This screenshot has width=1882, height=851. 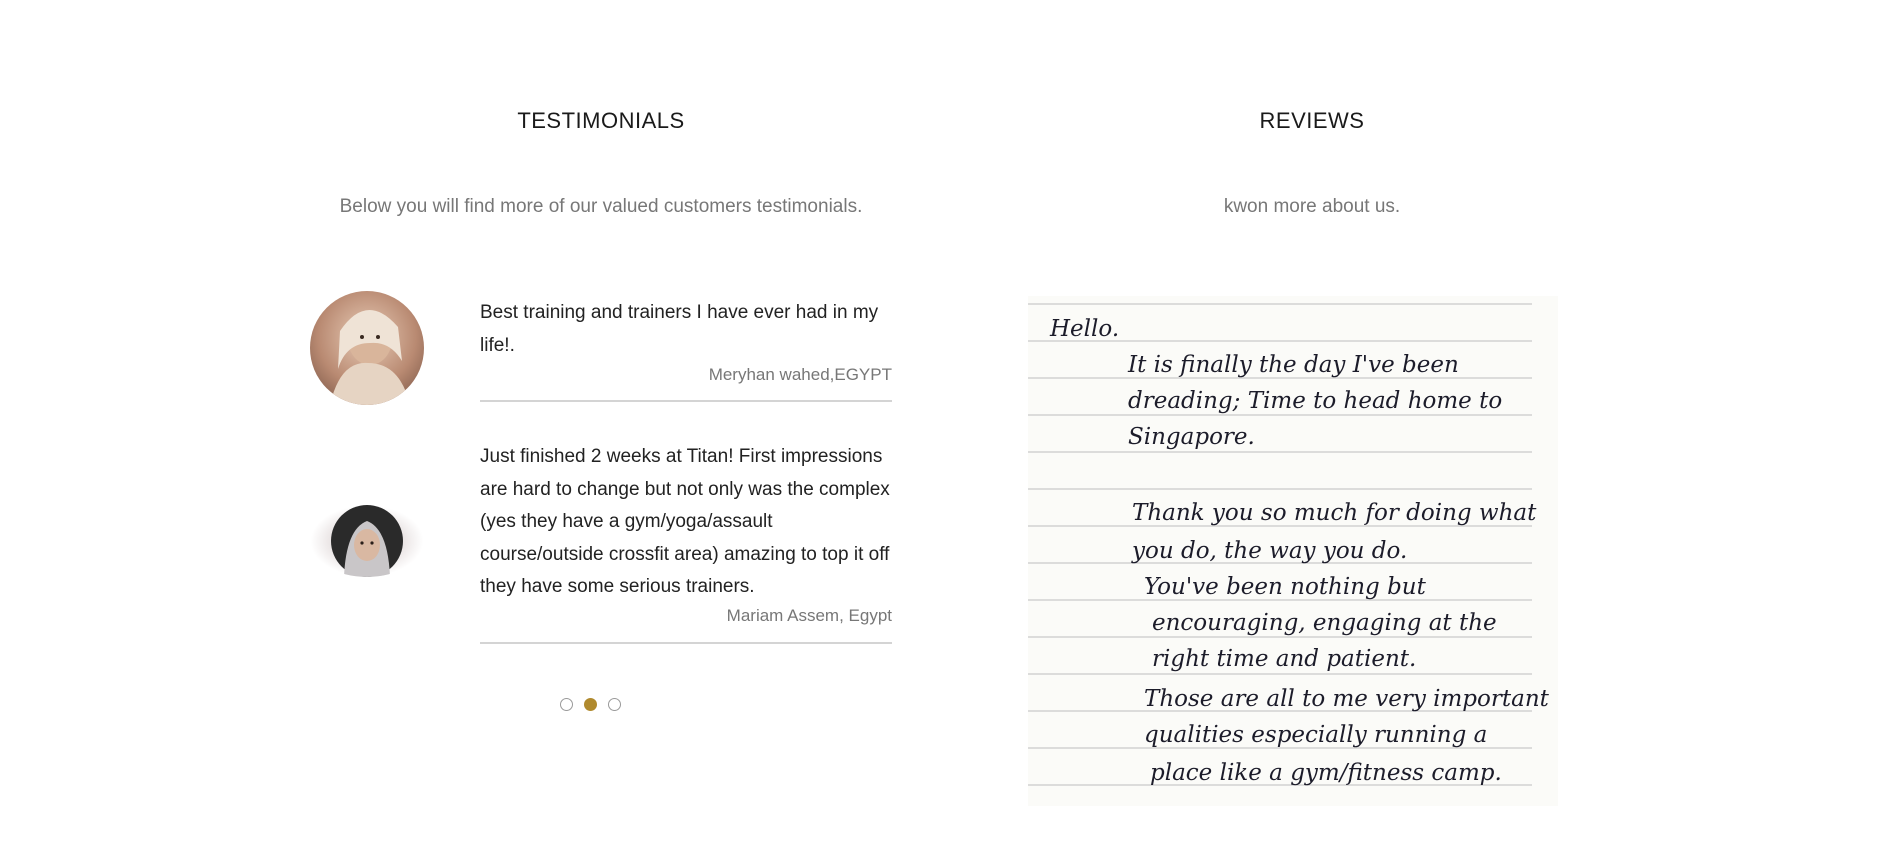 I want to click on testimonial-author: Mariam Assem, Egypt, so click(x=809, y=615).